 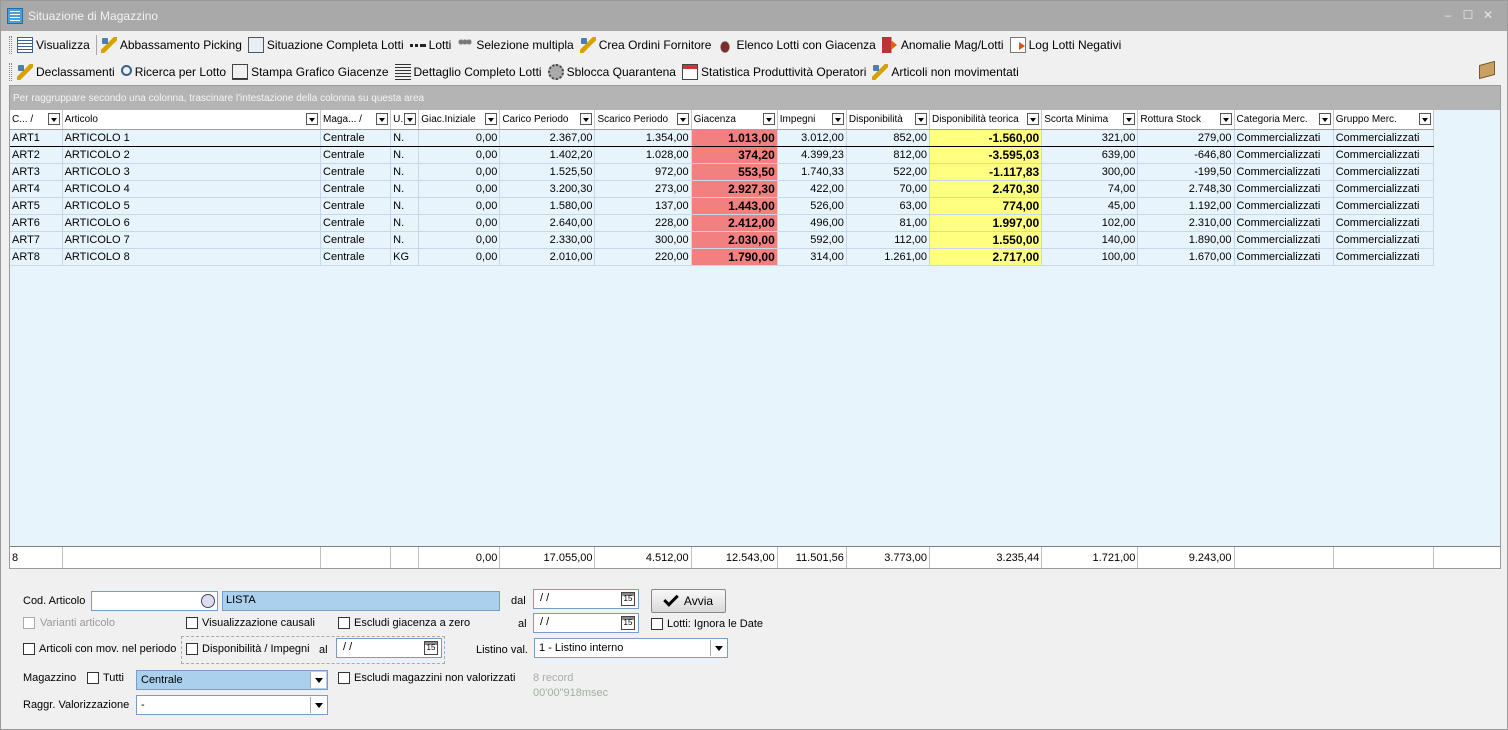 I want to click on magazzino-select: Centrale, so click(x=232, y=680).